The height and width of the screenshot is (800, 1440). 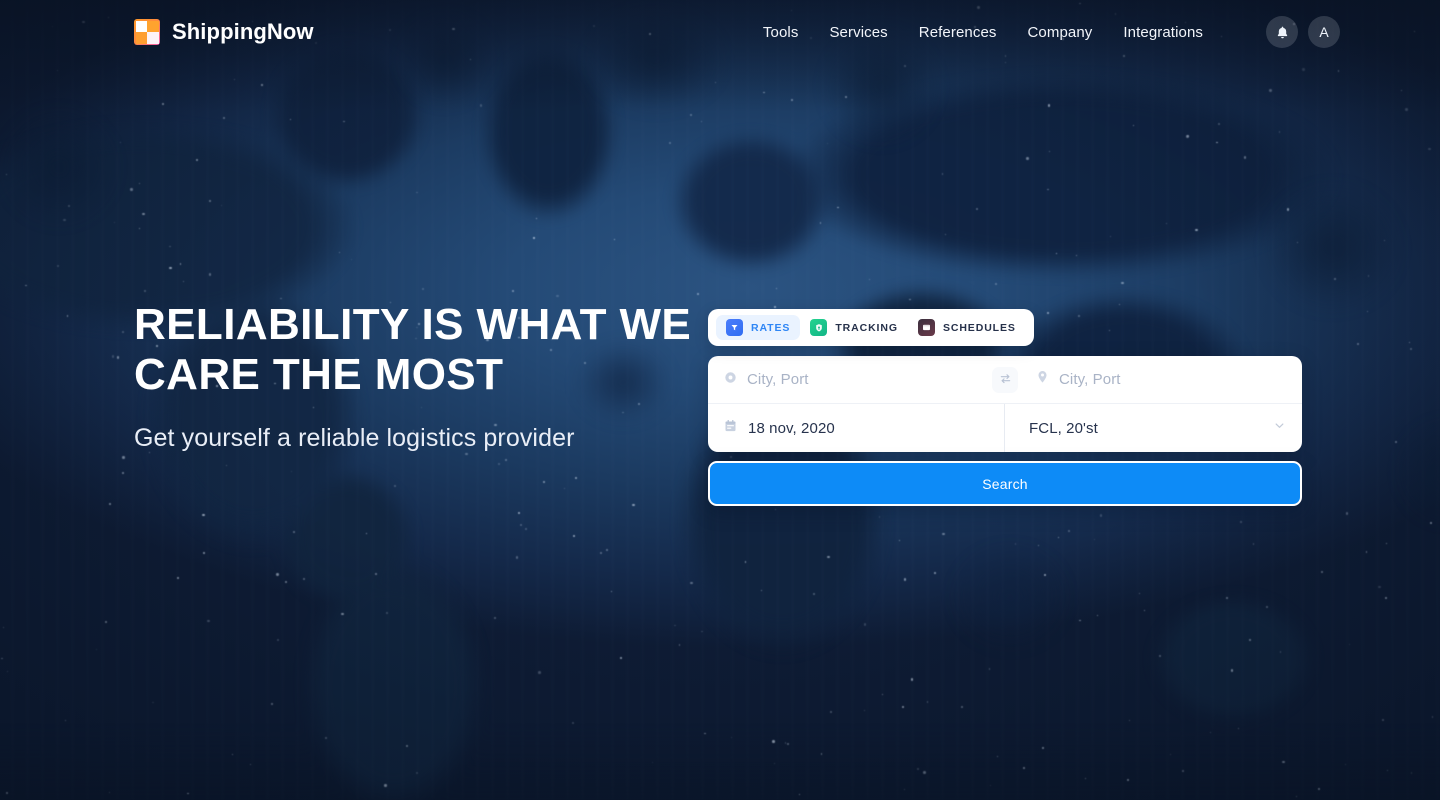 What do you see at coordinates (771, 327) in the screenshot?
I see `tab-rates-label: RATES` at bounding box center [771, 327].